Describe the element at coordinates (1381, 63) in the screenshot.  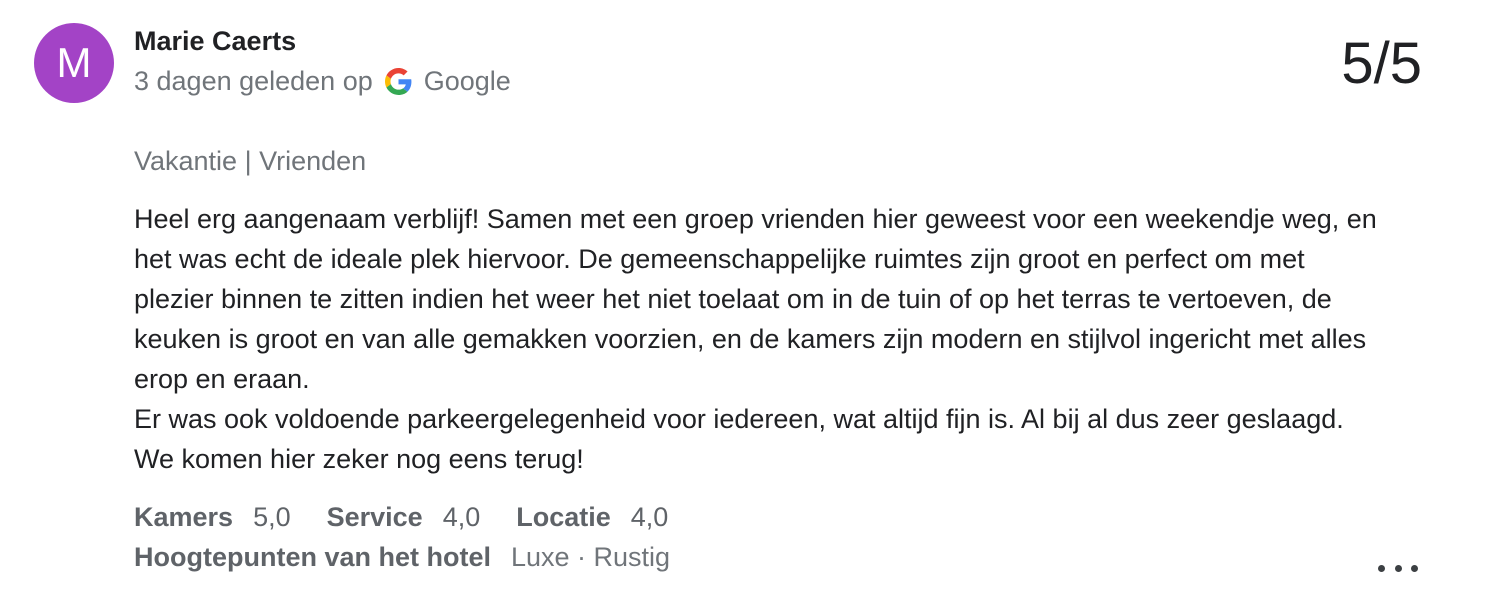
I see `review-score: 5/5` at that location.